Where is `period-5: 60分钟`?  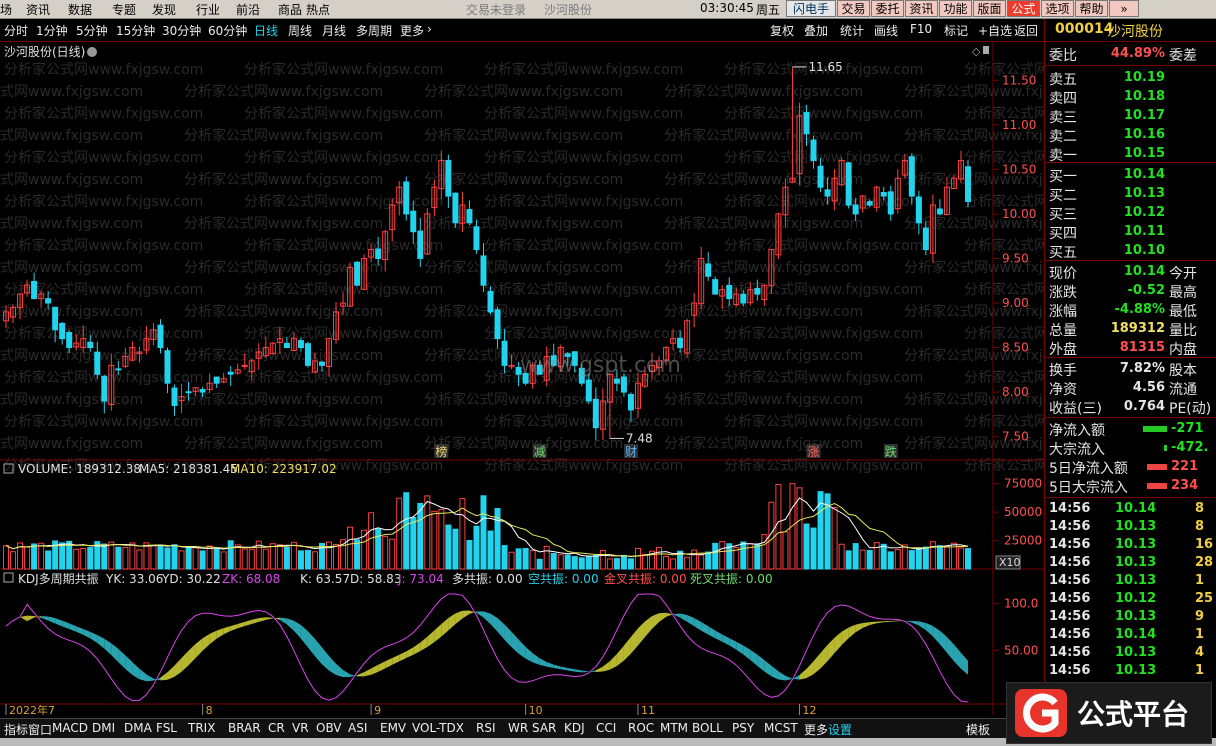
period-5: 60分钟 is located at coordinates (227, 30).